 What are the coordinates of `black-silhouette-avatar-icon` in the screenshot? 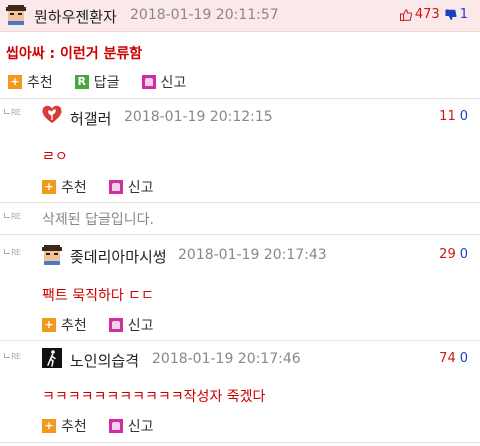 It's located at (52, 358).